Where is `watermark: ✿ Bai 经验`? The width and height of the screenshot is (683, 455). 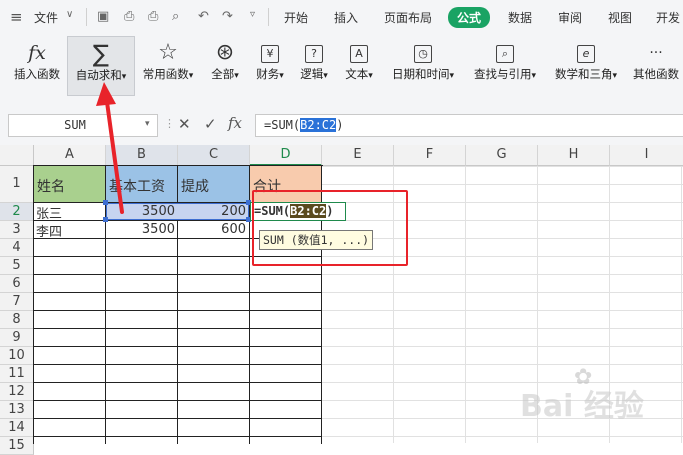
watermark: ✿ Bai 经验 is located at coordinates (600, 398).